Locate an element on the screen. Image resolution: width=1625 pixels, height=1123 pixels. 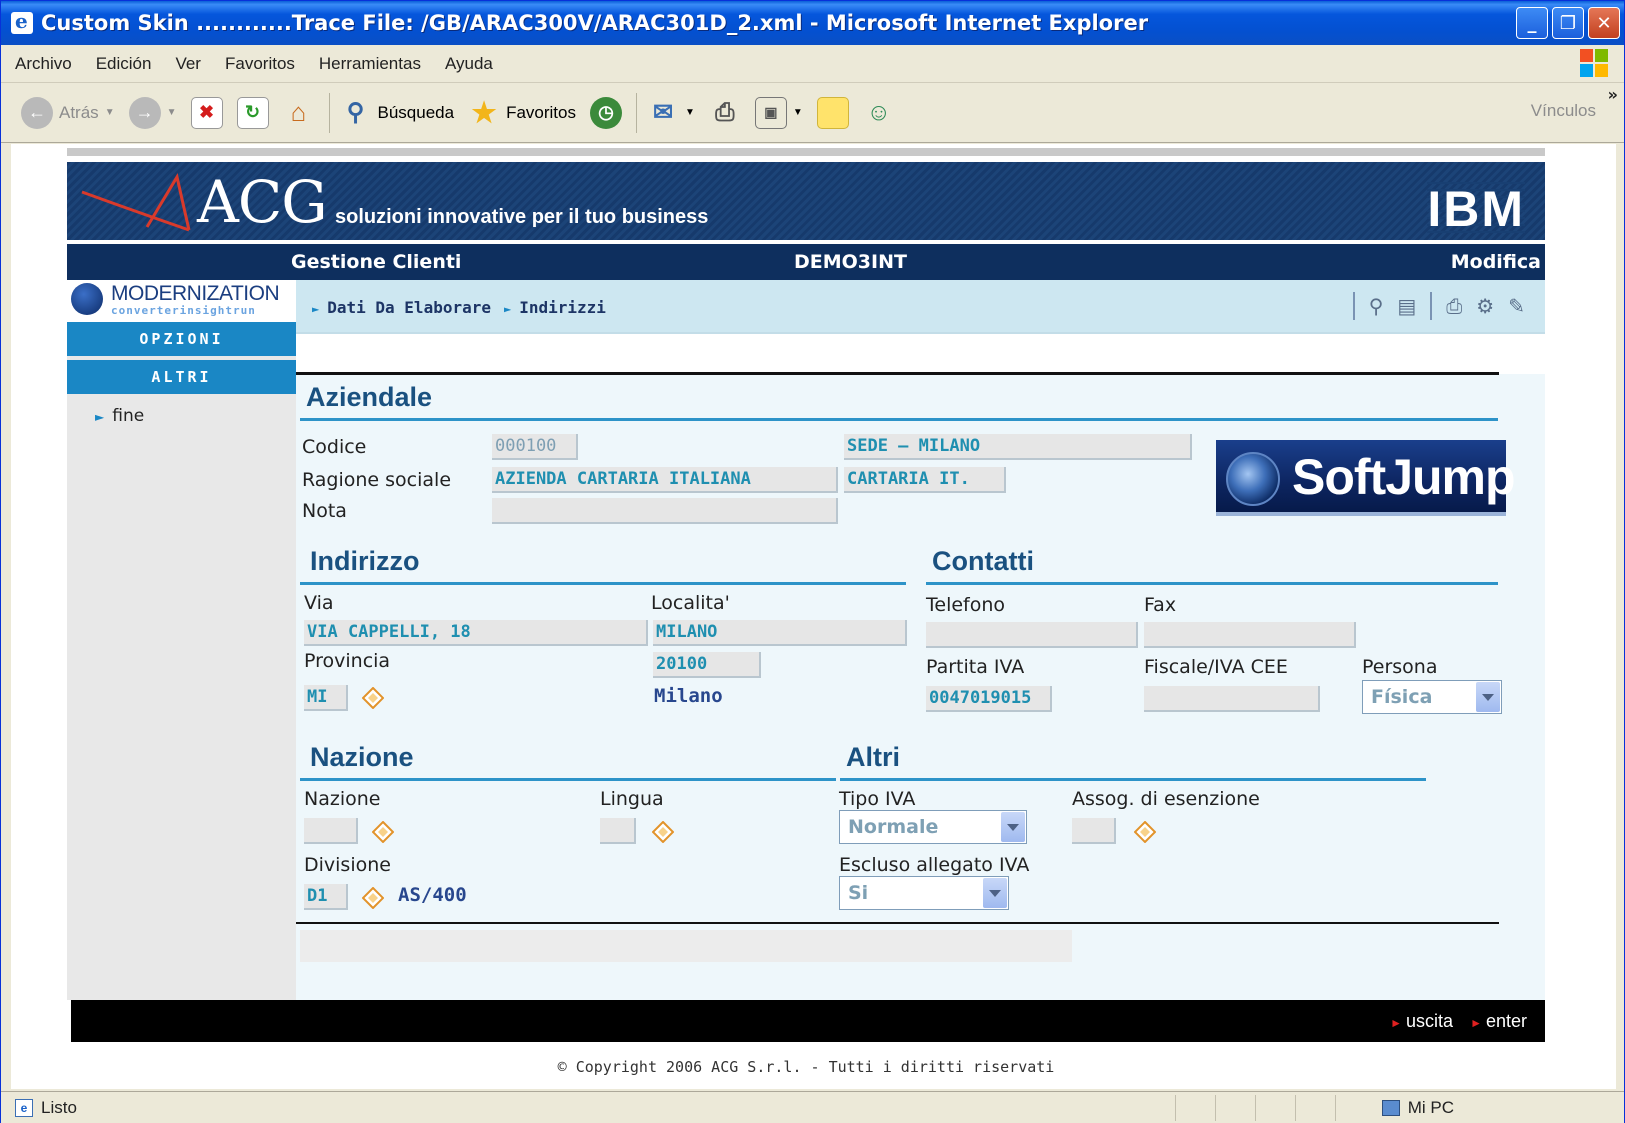
fax-field is located at coordinates (1250, 635).